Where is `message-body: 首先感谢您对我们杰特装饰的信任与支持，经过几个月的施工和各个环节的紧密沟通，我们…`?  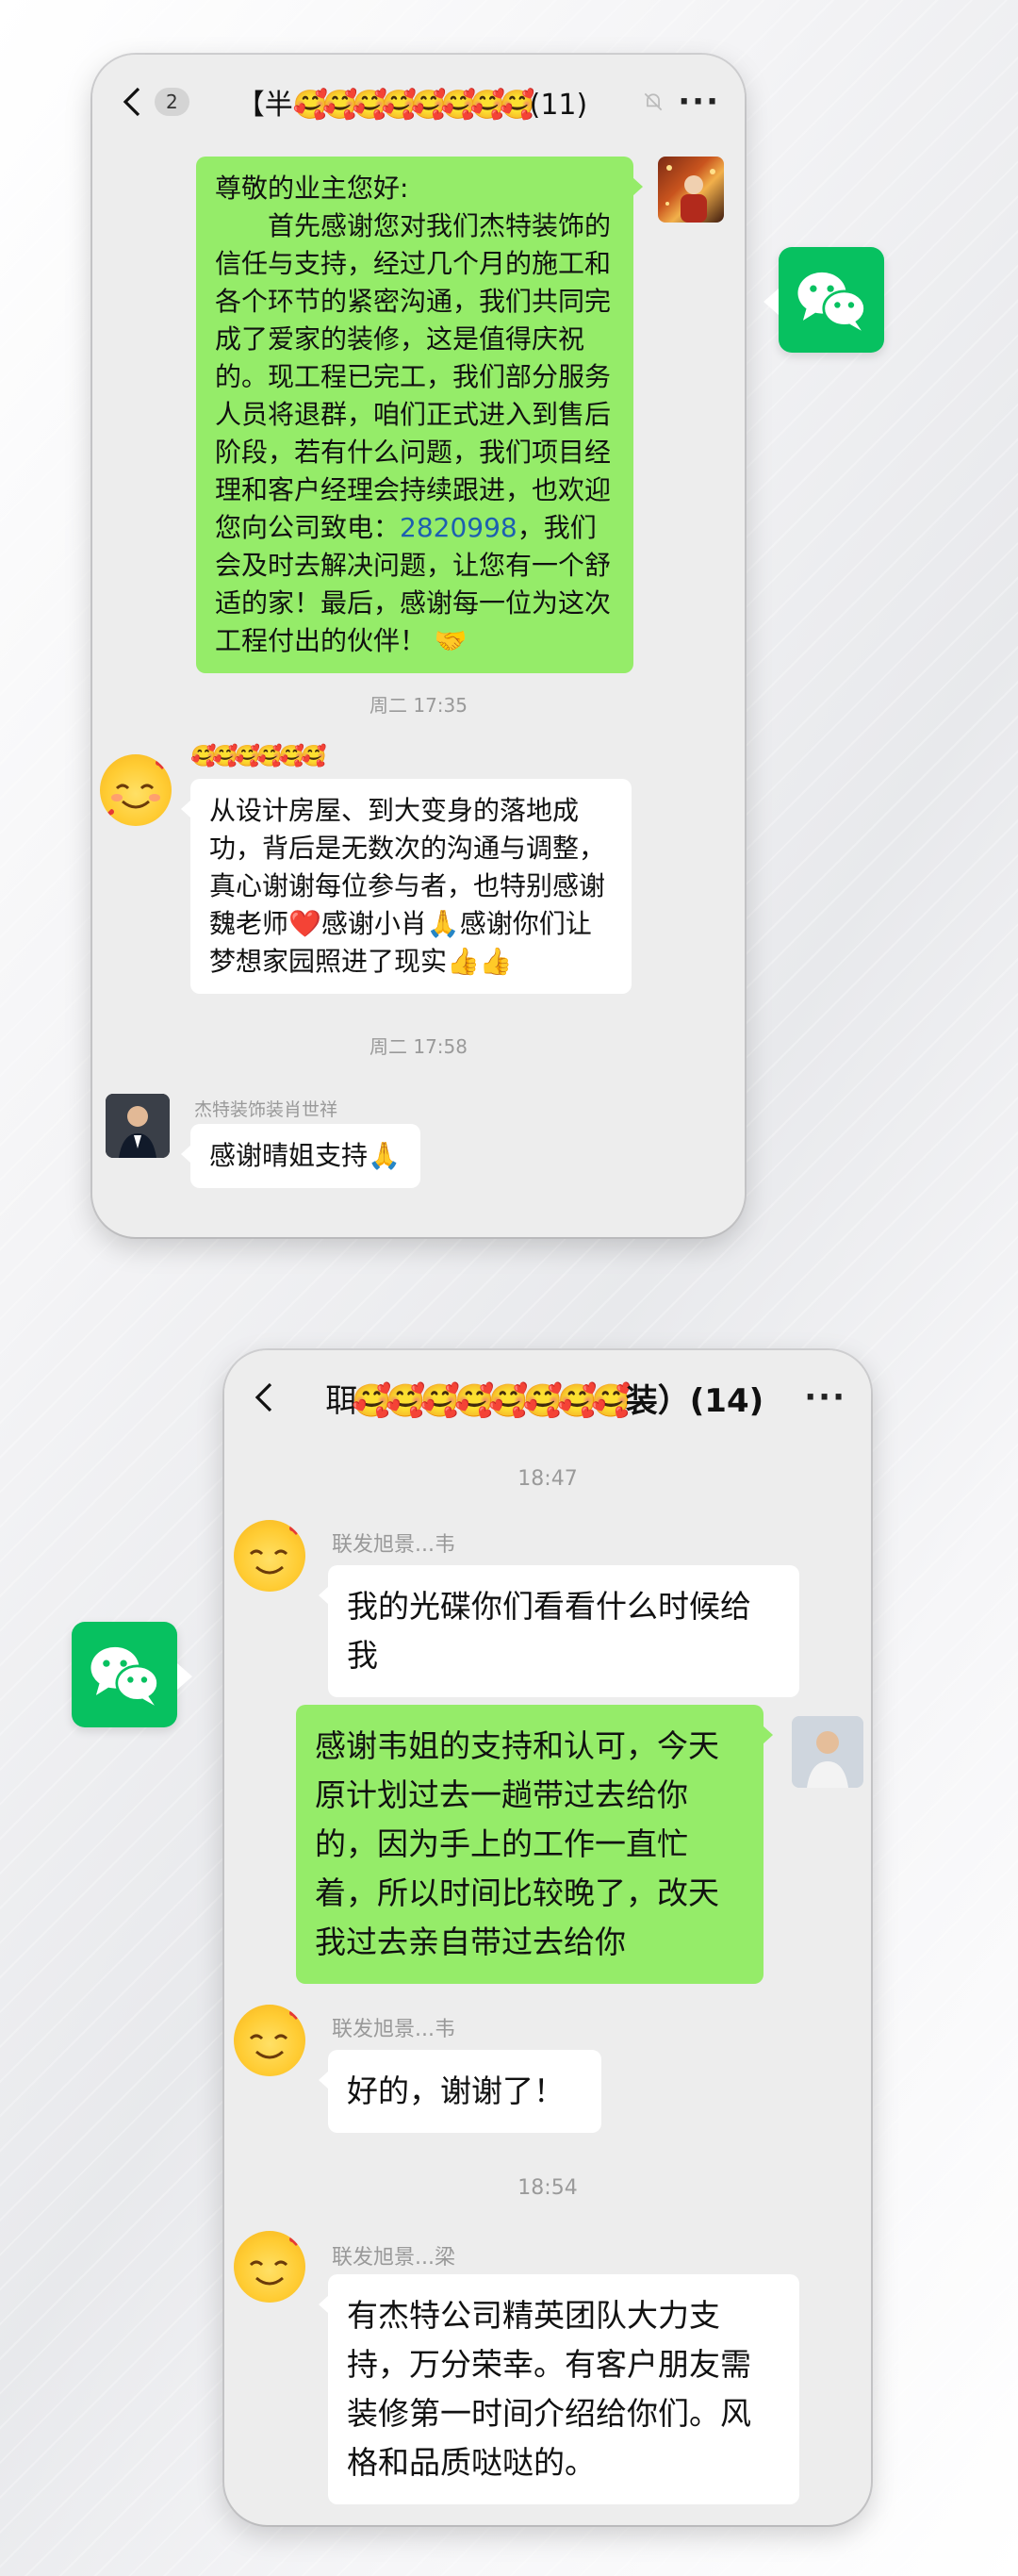 message-body: 首先感谢您对我们杰特装饰的信任与支持，经过几个月的施工和各个环节的紧密沟通，我们… is located at coordinates (413, 433).